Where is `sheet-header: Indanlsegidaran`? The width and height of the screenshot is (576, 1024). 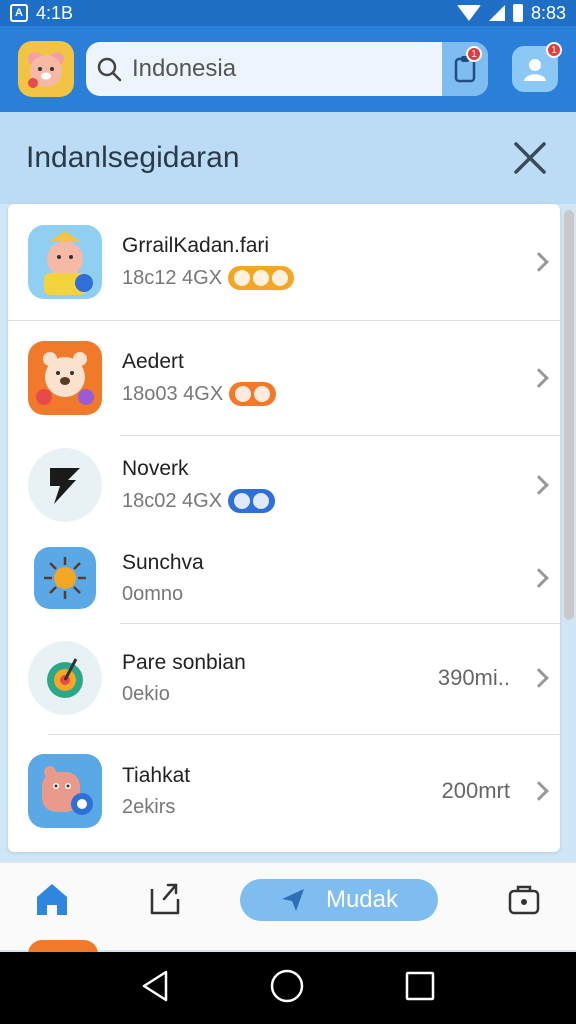 sheet-header: Indanlsegidaran is located at coordinates (288, 158).